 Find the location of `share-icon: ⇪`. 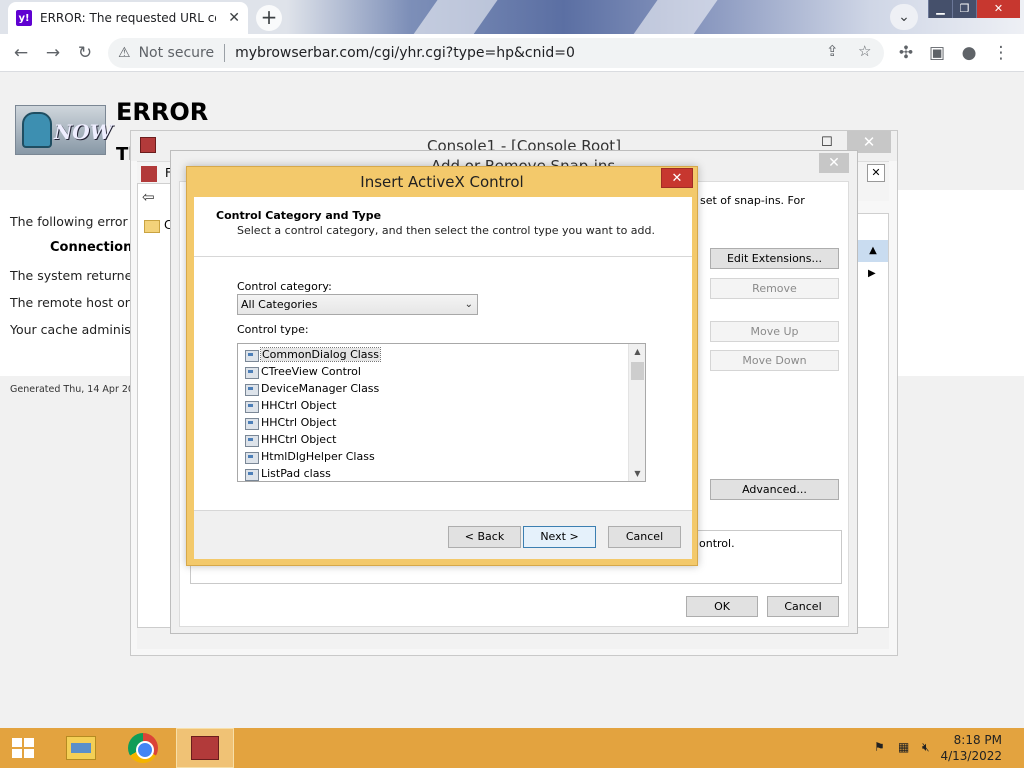

share-icon: ⇪ is located at coordinates (832, 51).